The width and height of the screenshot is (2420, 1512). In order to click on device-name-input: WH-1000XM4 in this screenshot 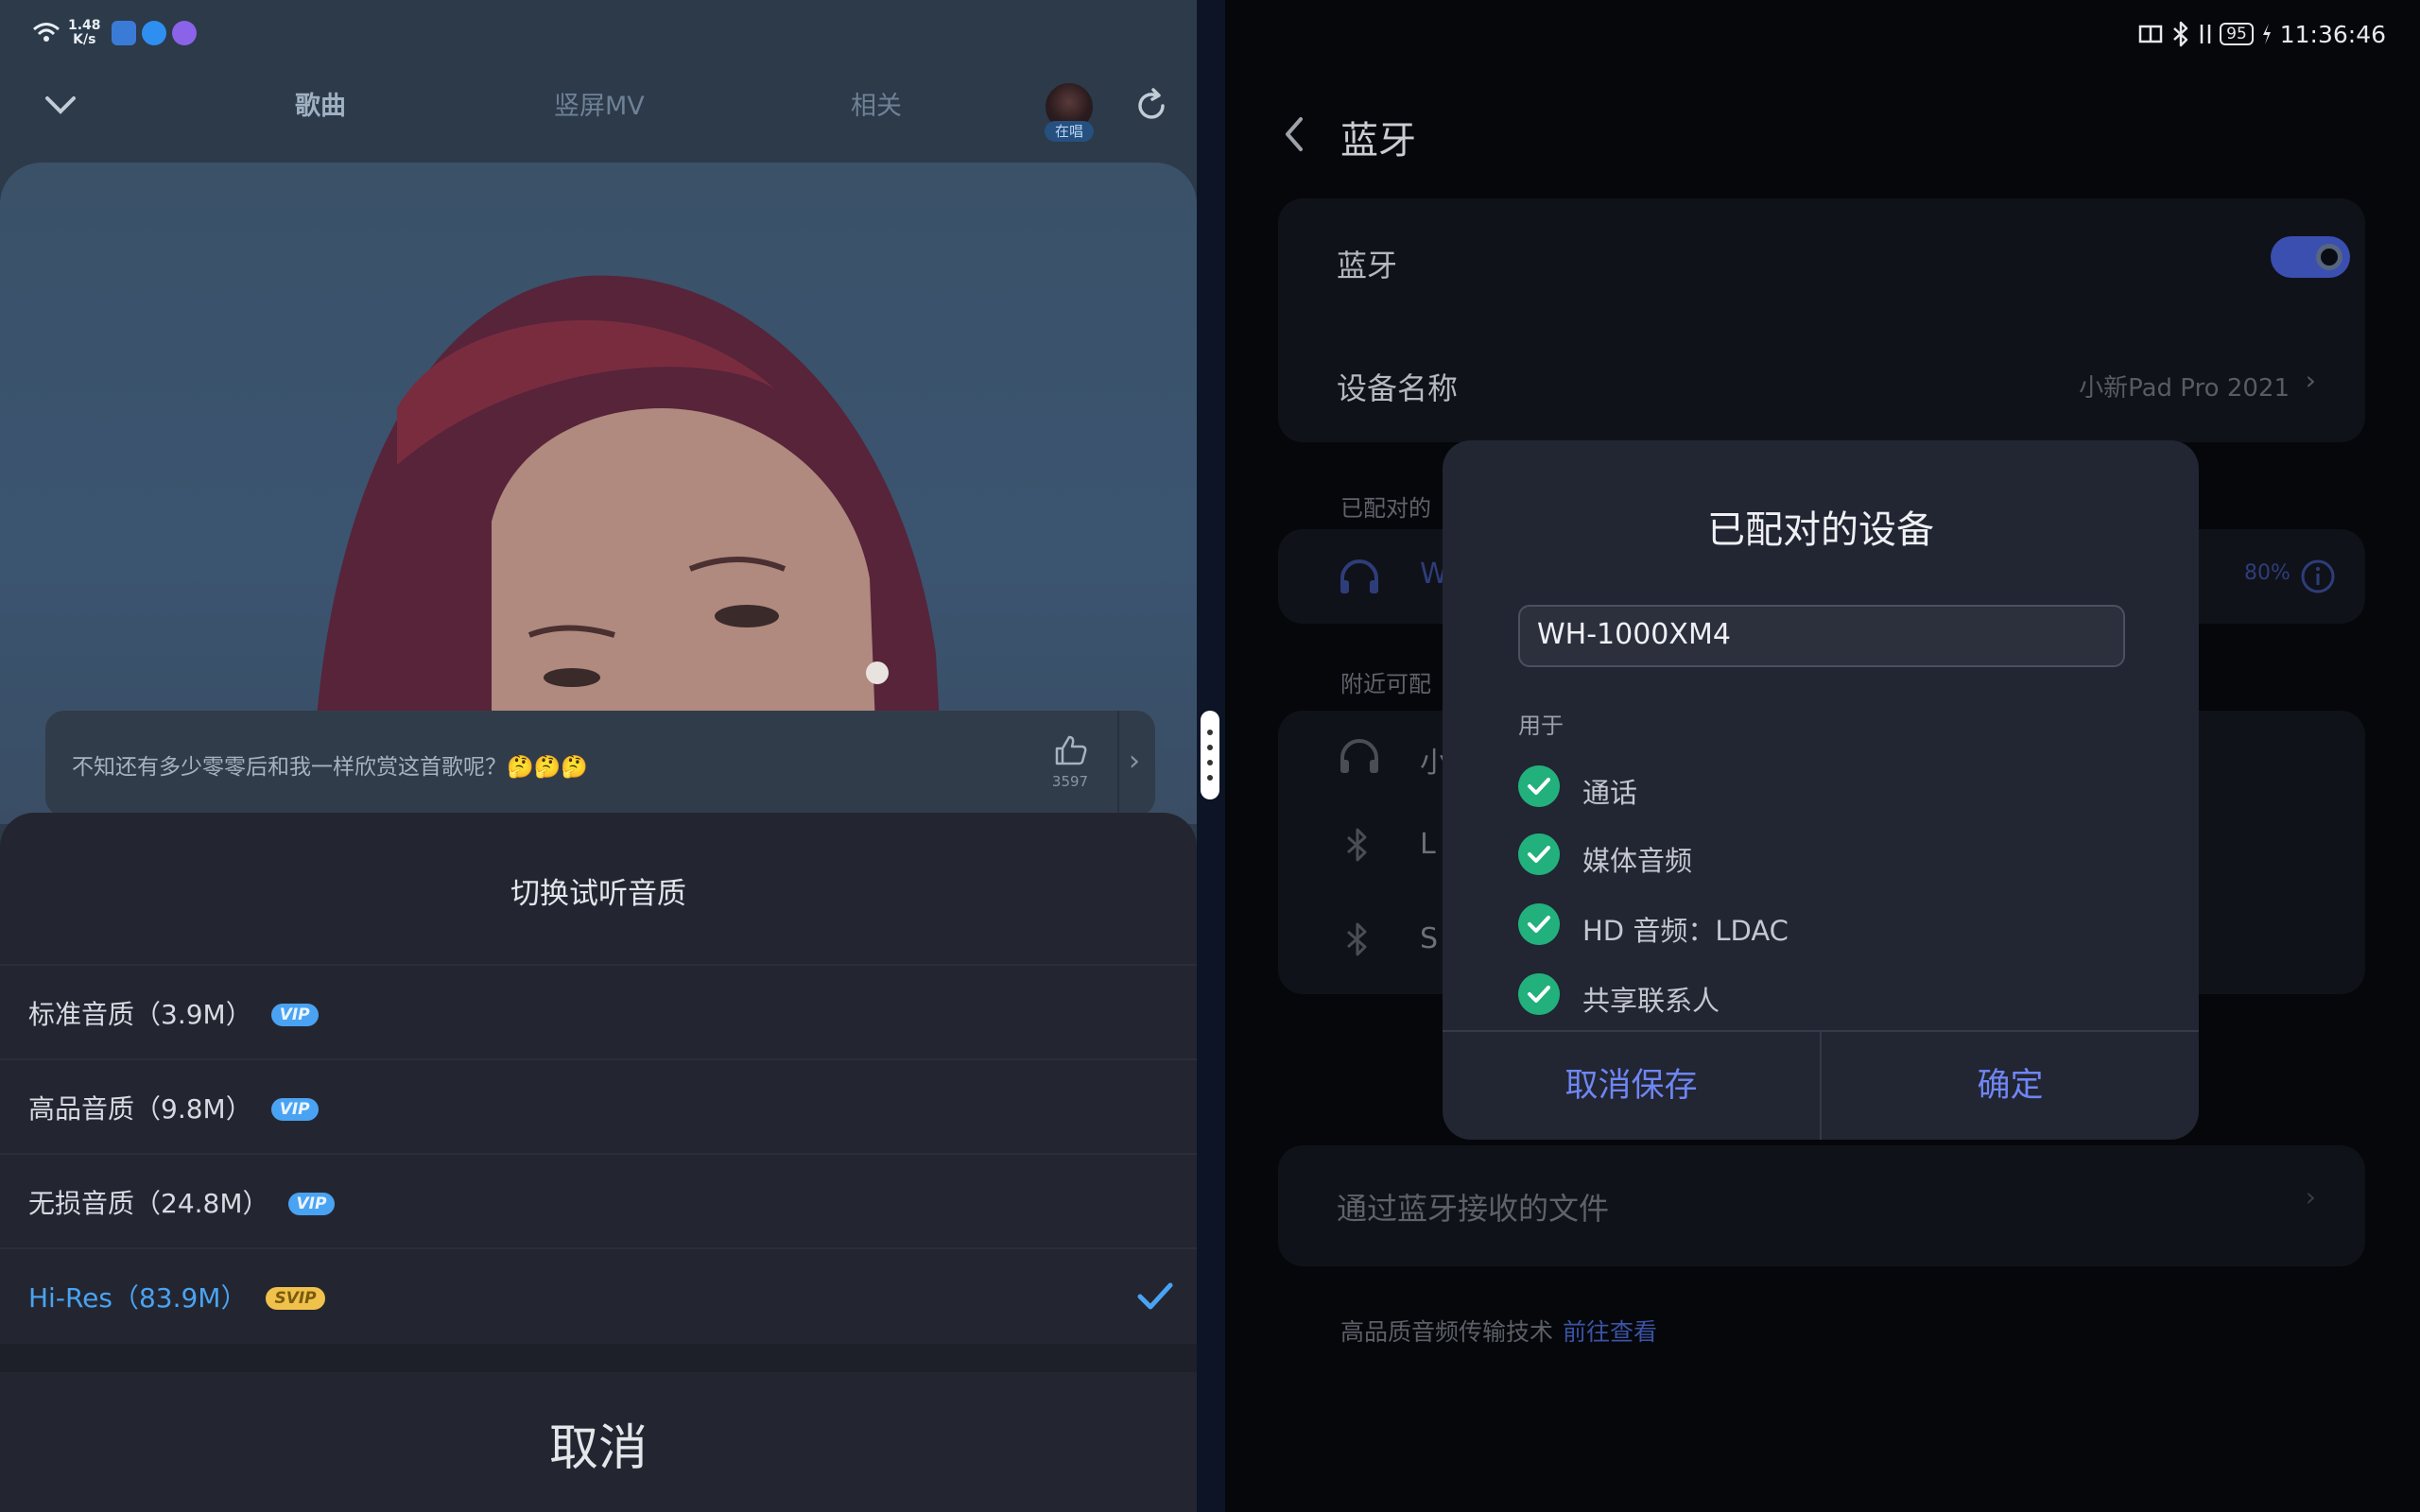, I will do `click(1822, 636)`.